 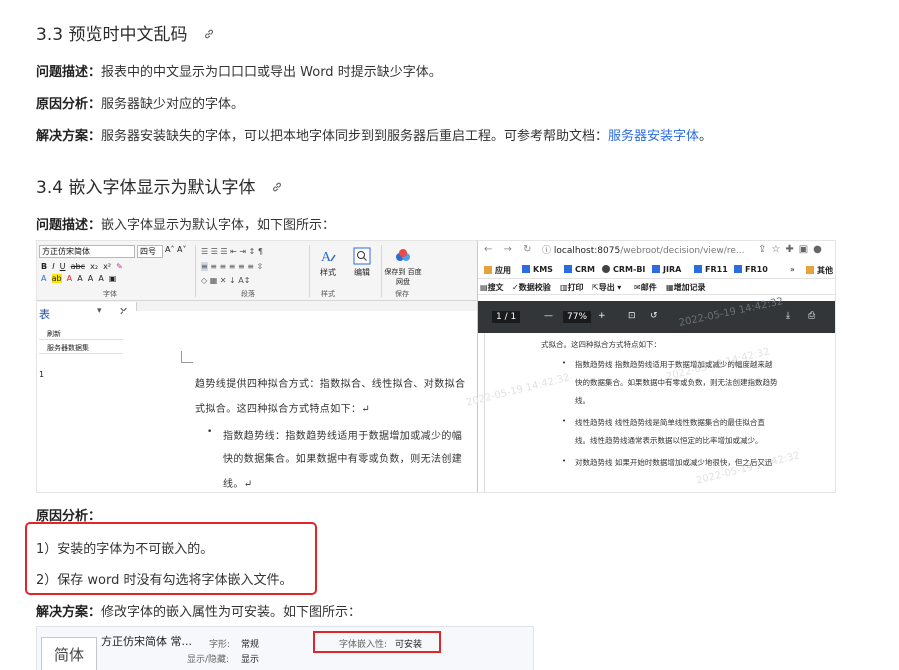 I want to click on font-install-help-link: 服务器安装字体, so click(x=653, y=136).